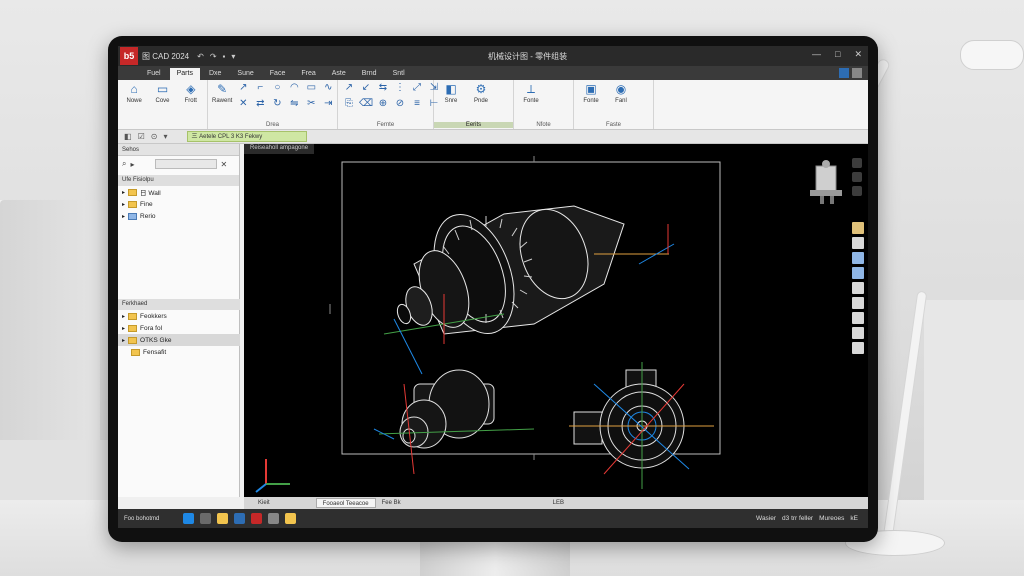 Image resolution: width=1024 pixels, height=576 pixels. What do you see at coordinates (857, 177) in the screenshot?
I see `orbit-icon` at bounding box center [857, 177].